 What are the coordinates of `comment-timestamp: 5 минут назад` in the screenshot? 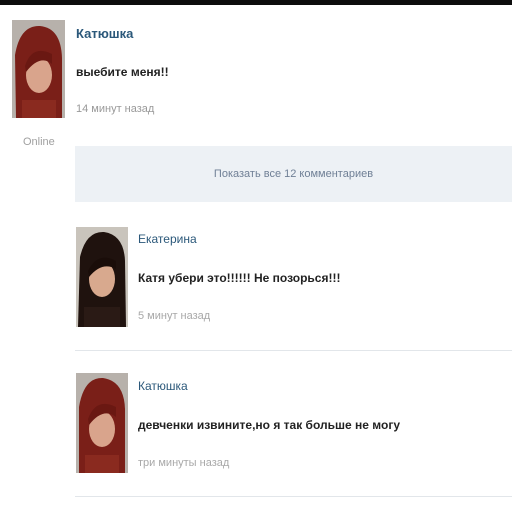 It's located at (174, 316).